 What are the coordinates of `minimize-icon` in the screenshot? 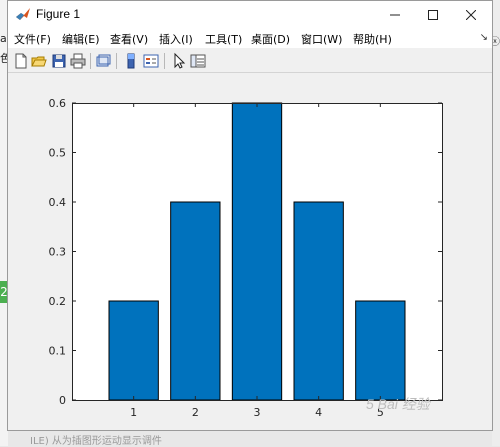 It's located at (395, 14).